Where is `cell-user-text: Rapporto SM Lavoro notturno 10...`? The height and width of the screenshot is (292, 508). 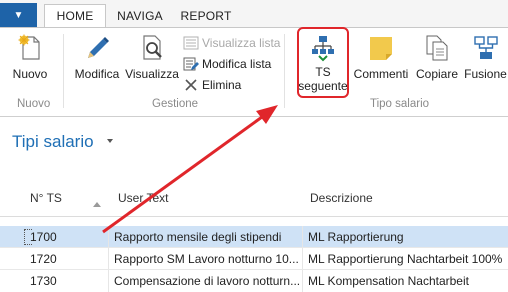 cell-user-text: Rapporto SM Lavoro notturno 10... is located at coordinates (206, 259).